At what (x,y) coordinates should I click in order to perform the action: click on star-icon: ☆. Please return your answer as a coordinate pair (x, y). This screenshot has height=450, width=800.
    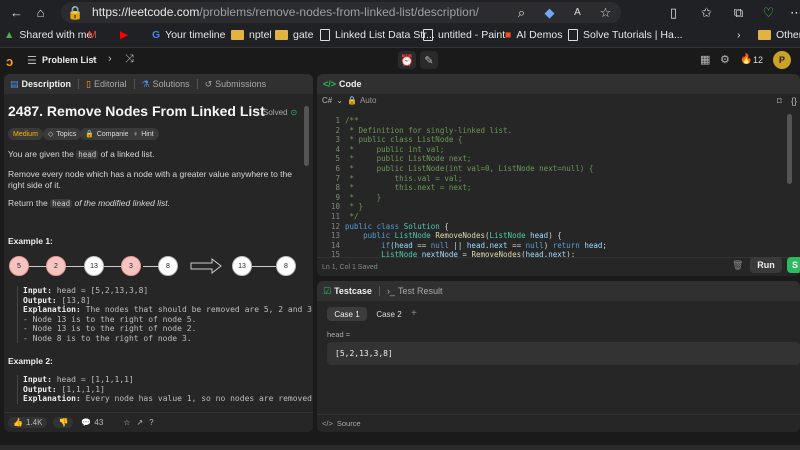
    Looking at the image, I should click on (126, 422).